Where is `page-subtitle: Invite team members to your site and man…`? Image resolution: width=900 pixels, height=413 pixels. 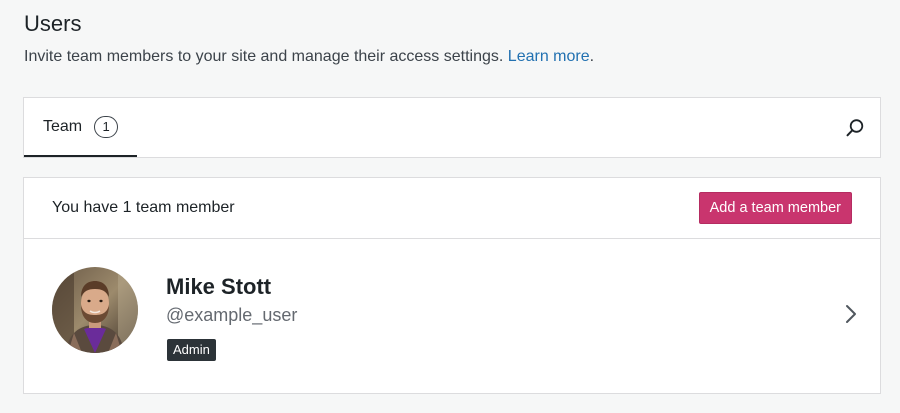 page-subtitle: Invite team members to your site and man… is located at coordinates (309, 57).